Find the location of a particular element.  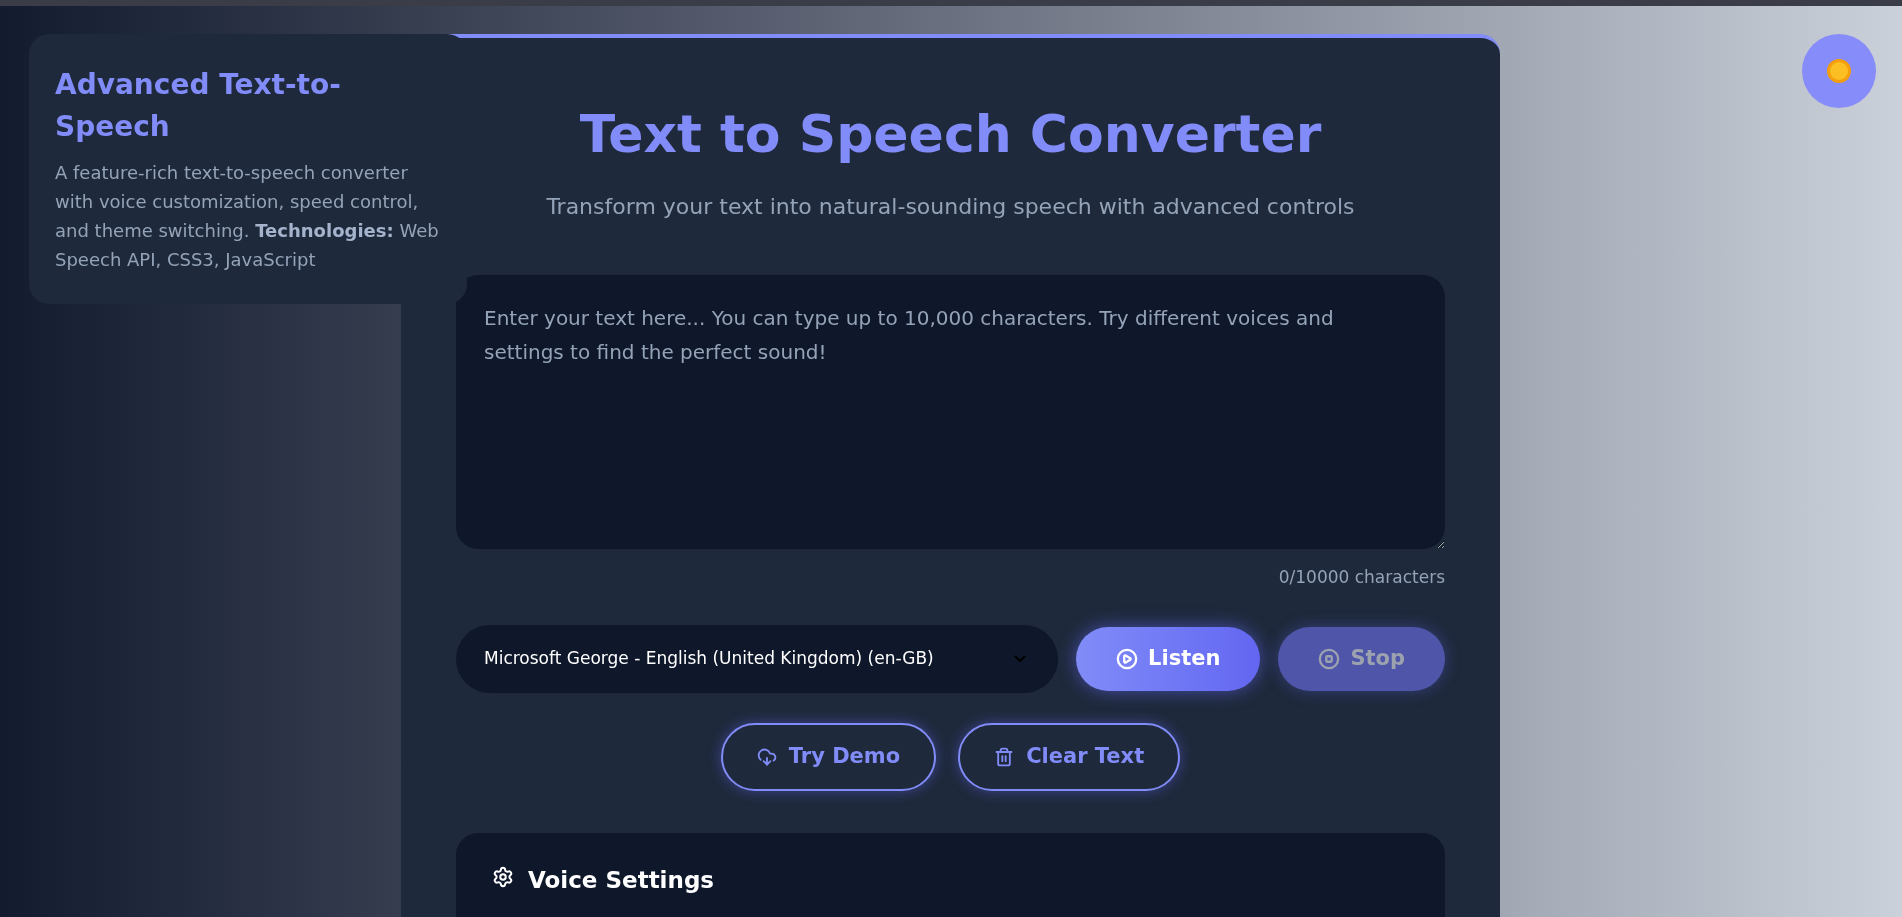

gear-icon is located at coordinates (503, 876).